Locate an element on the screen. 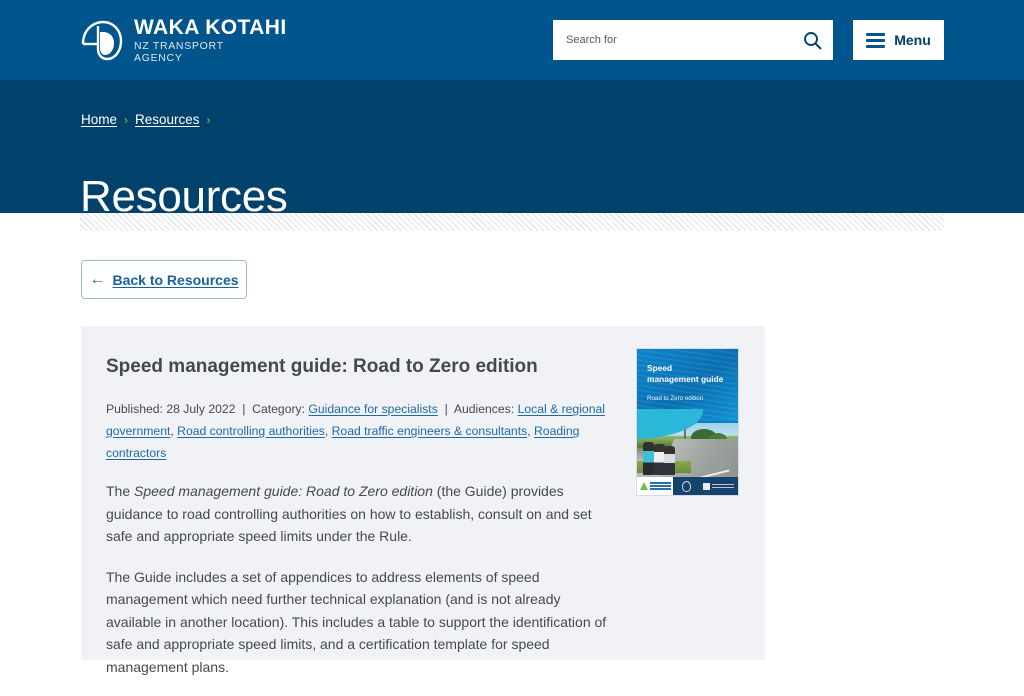 The width and height of the screenshot is (1024, 696). diagonal-hatch-divider is located at coordinates (512, 222).